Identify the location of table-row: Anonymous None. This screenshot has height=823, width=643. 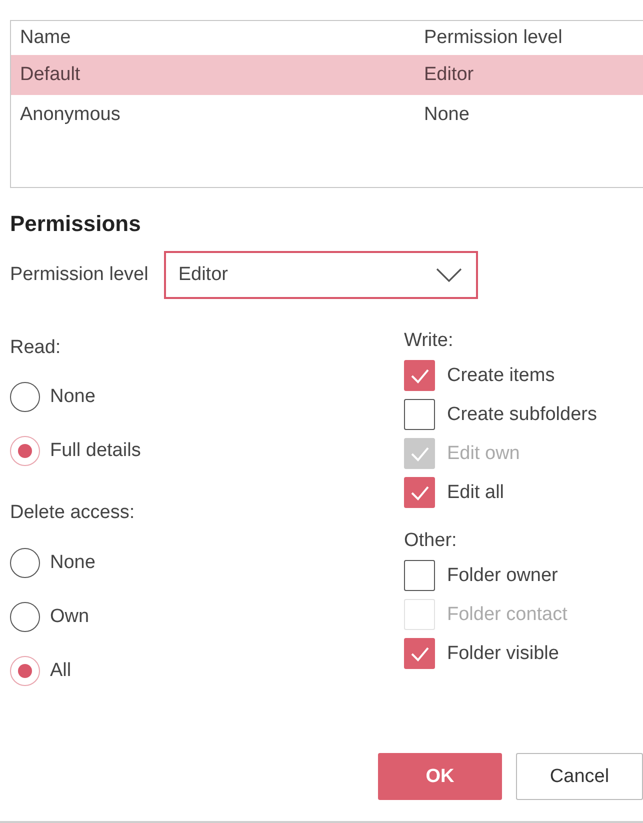
(327, 115).